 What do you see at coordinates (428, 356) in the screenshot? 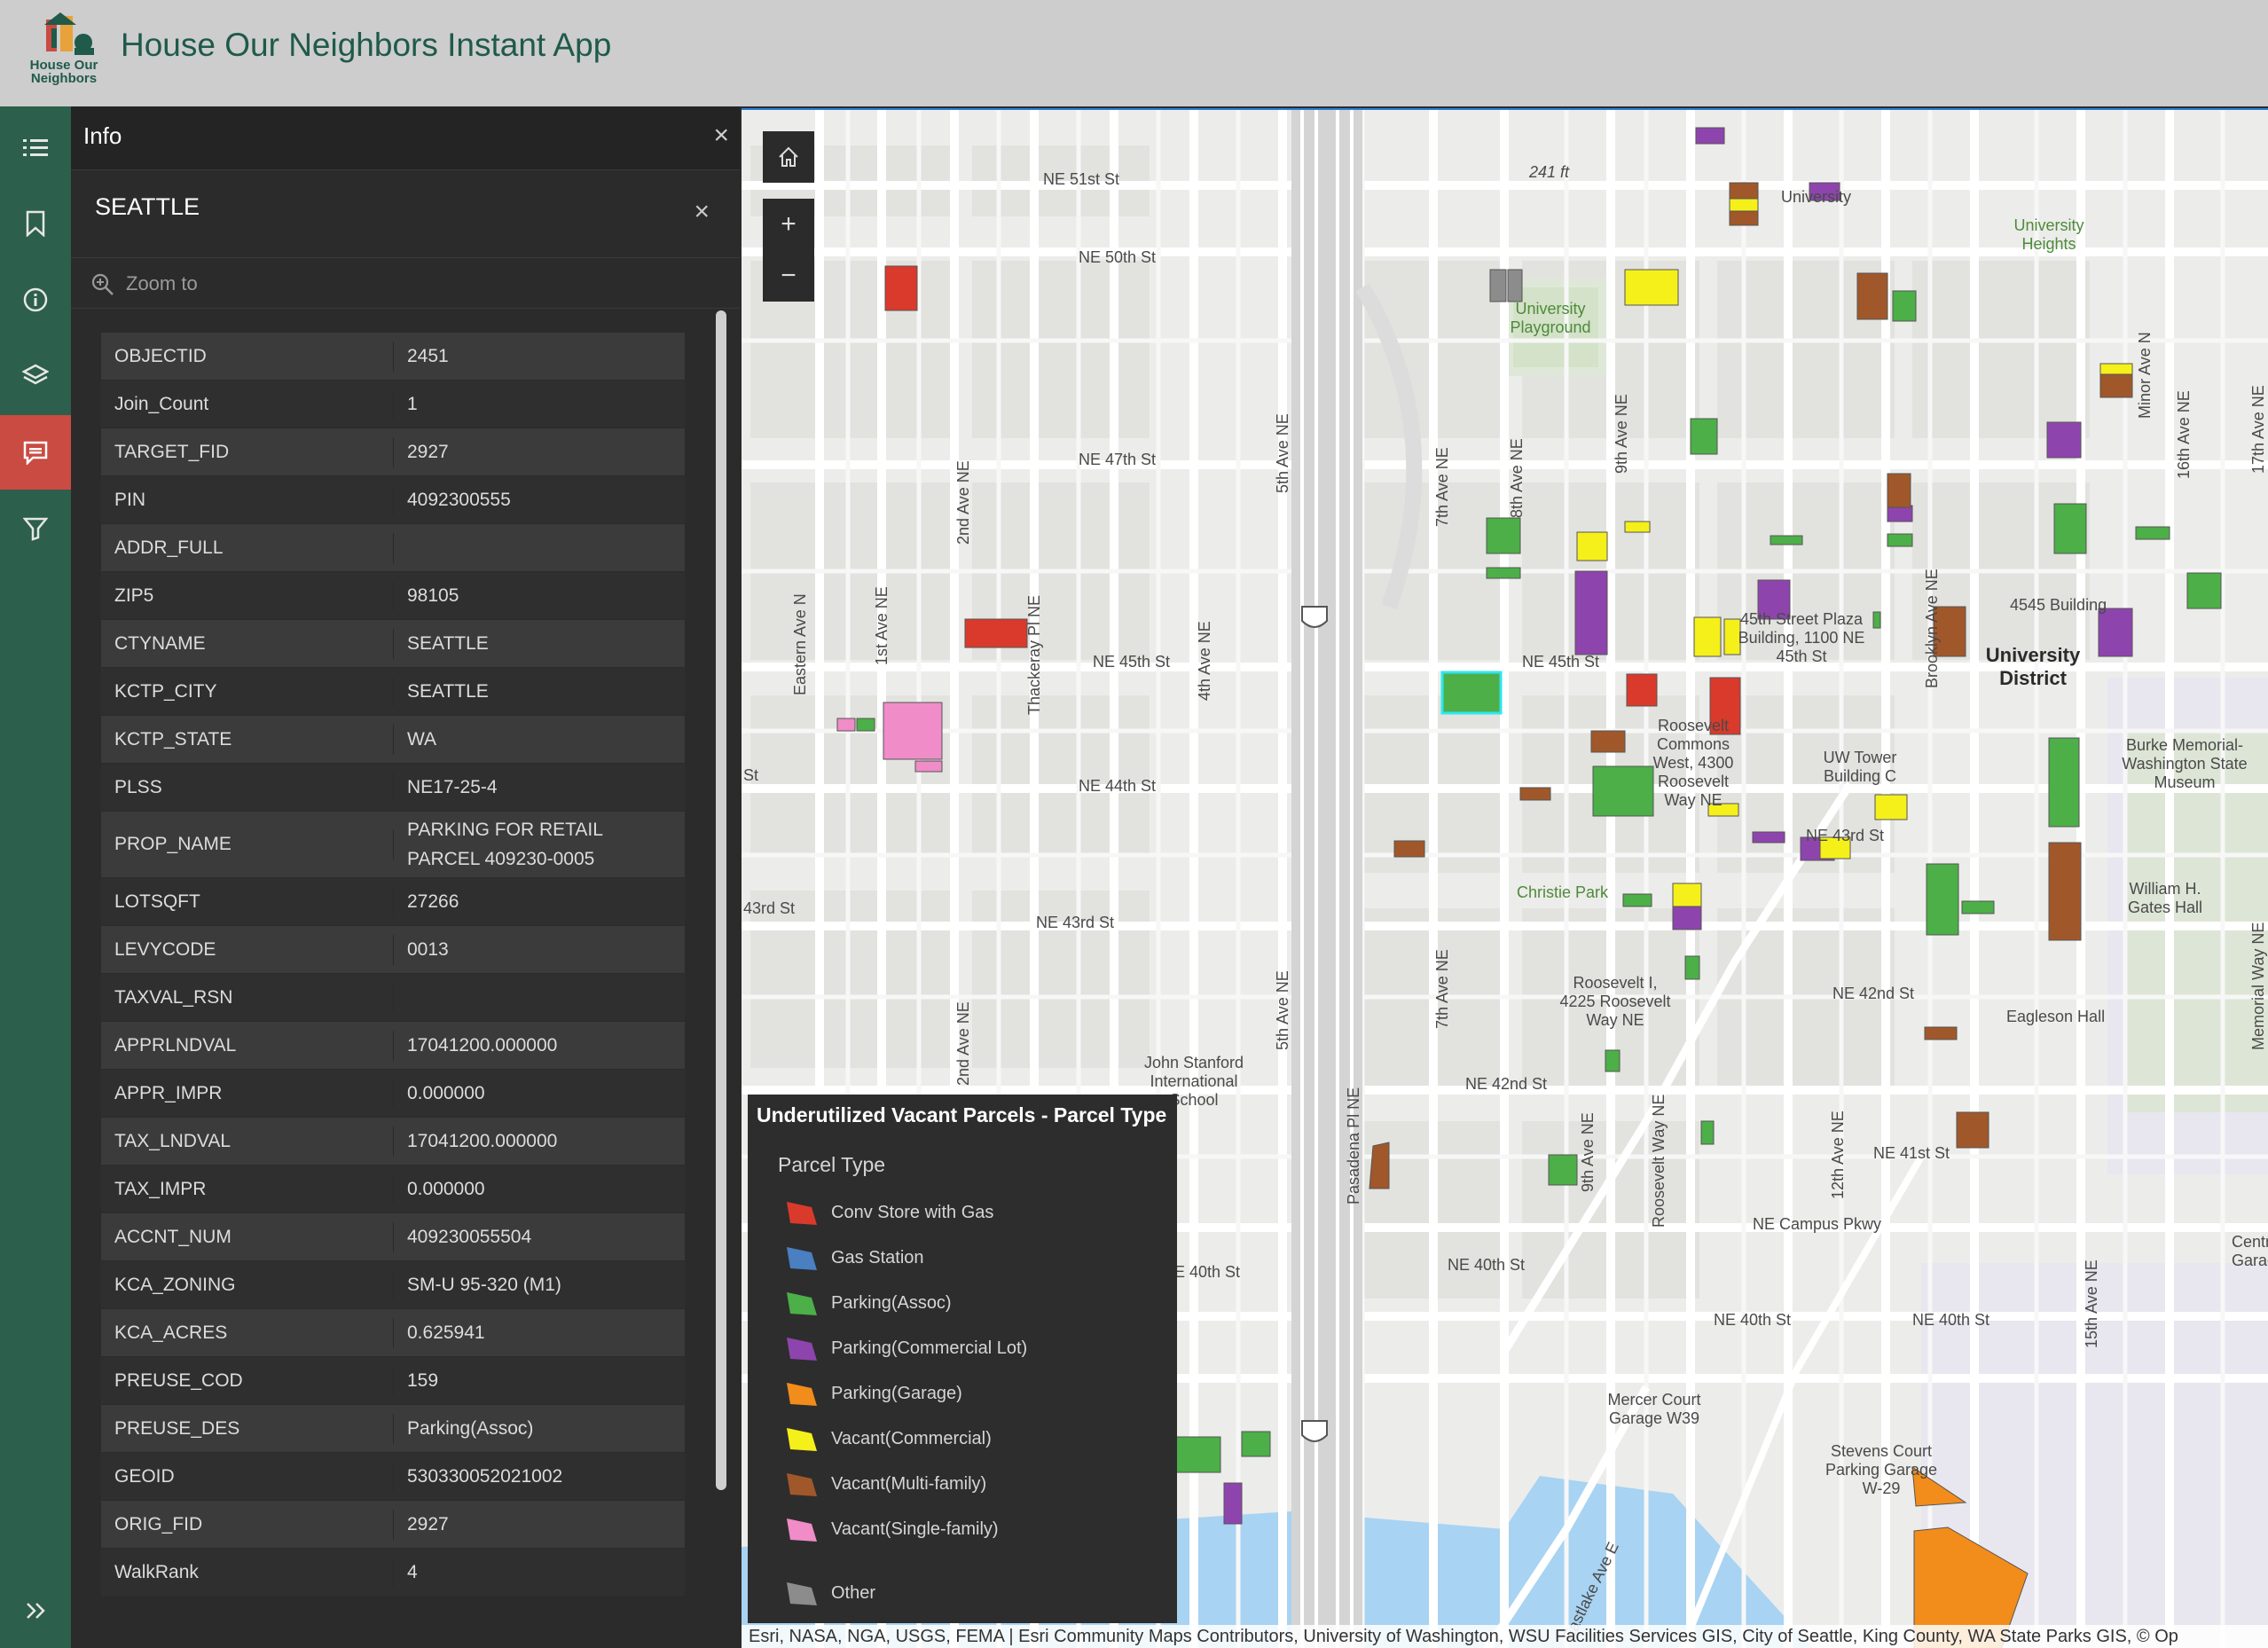
I see `attribute-value: 2451` at bounding box center [428, 356].